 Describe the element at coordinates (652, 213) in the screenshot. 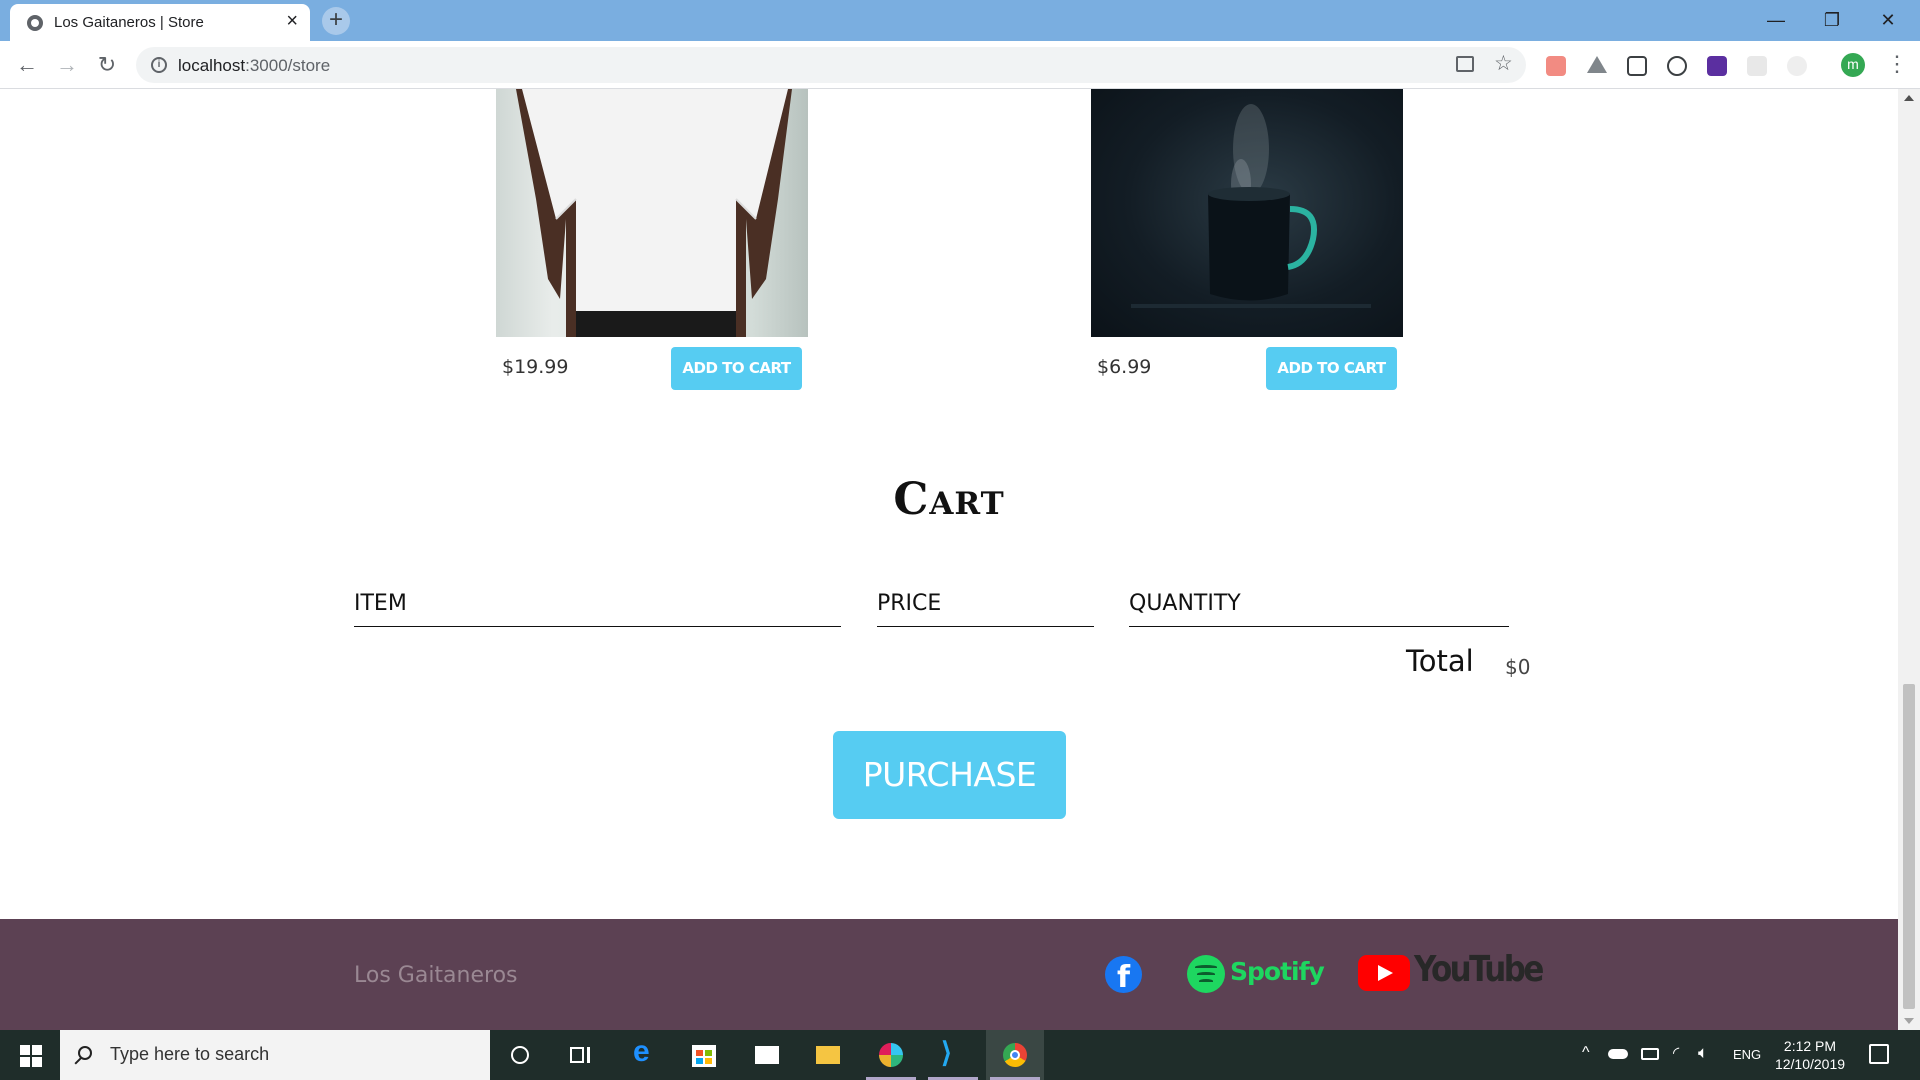

I see `product-image-tshirt` at that location.